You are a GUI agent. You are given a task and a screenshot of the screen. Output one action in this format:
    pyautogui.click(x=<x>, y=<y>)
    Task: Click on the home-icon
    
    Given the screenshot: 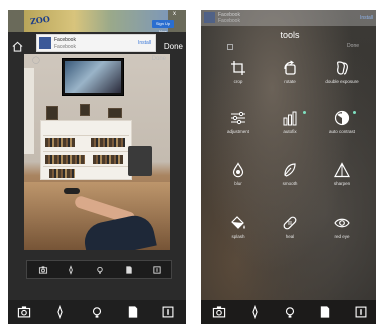 What is the action you would take?
    pyautogui.click(x=17, y=46)
    